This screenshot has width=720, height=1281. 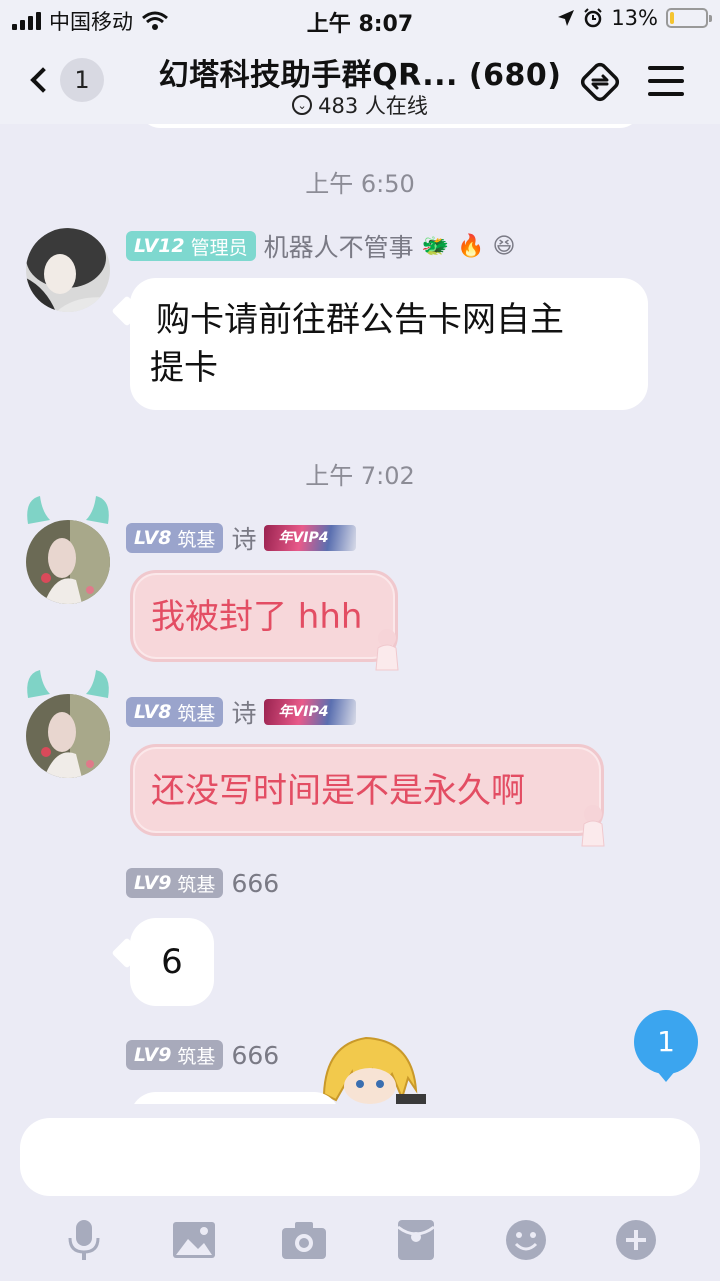 I want to click on status-right: 13%, so click(x=634, y=18).